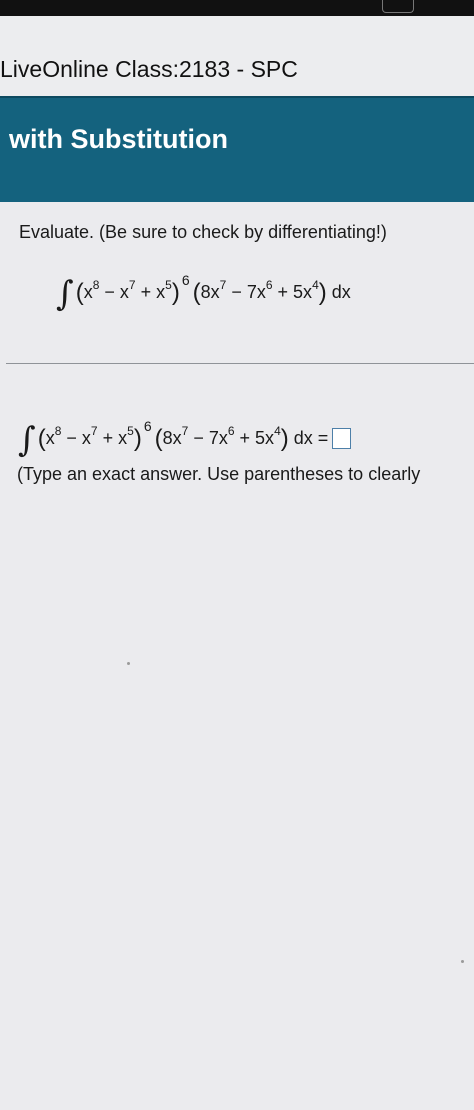 The image size is (474, 1110). I want to click on browser-tab-edge, so click(398, 6).